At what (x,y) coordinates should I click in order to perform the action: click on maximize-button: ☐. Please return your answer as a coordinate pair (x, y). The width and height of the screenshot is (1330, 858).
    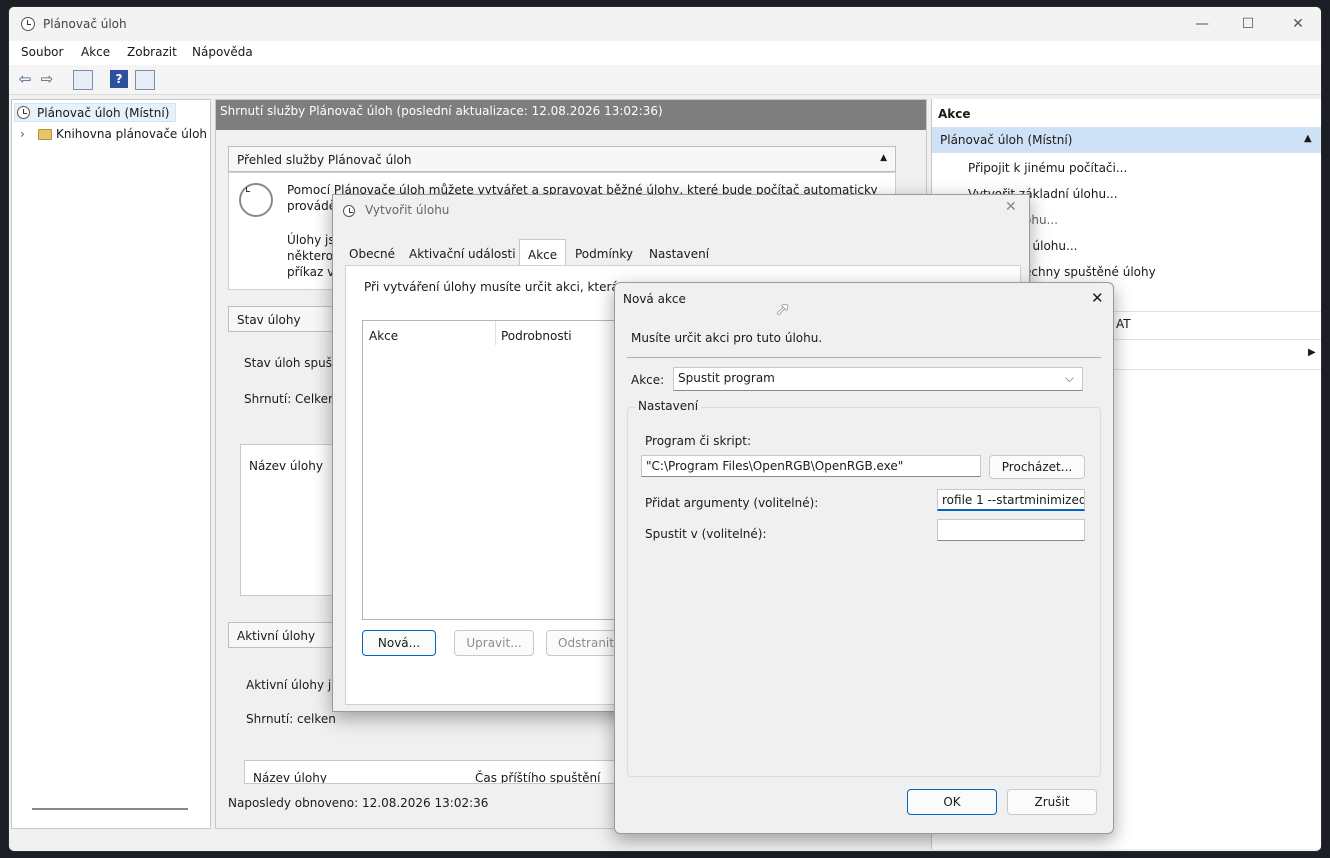
    Looking at the image, I should click on (1248, 24).